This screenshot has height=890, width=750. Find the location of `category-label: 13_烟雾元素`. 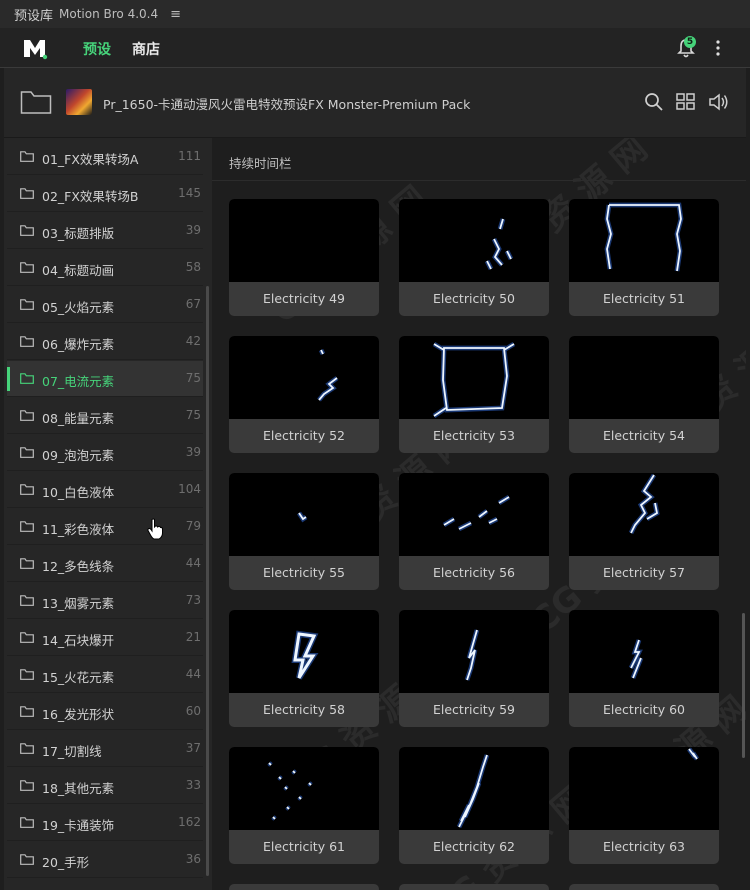

category-label: 13_烟雾元素 is located at coordinates (78, 603).